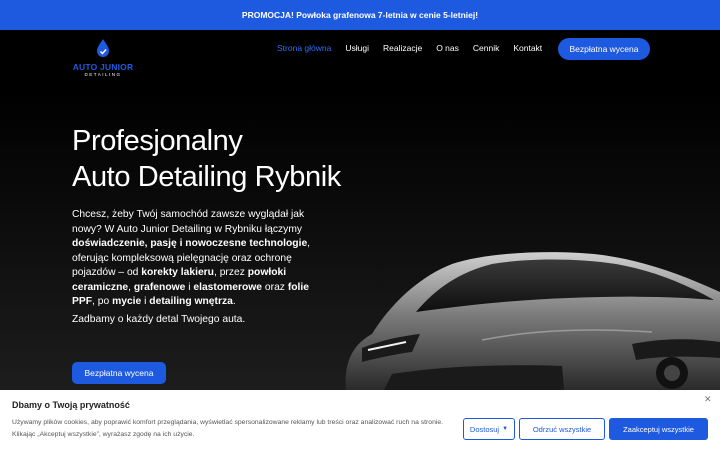  What do you see at coordinates (103, 74) in the screenshot?
I see `logo-subtitle: DETAILING` at bounding box center [103, 74].